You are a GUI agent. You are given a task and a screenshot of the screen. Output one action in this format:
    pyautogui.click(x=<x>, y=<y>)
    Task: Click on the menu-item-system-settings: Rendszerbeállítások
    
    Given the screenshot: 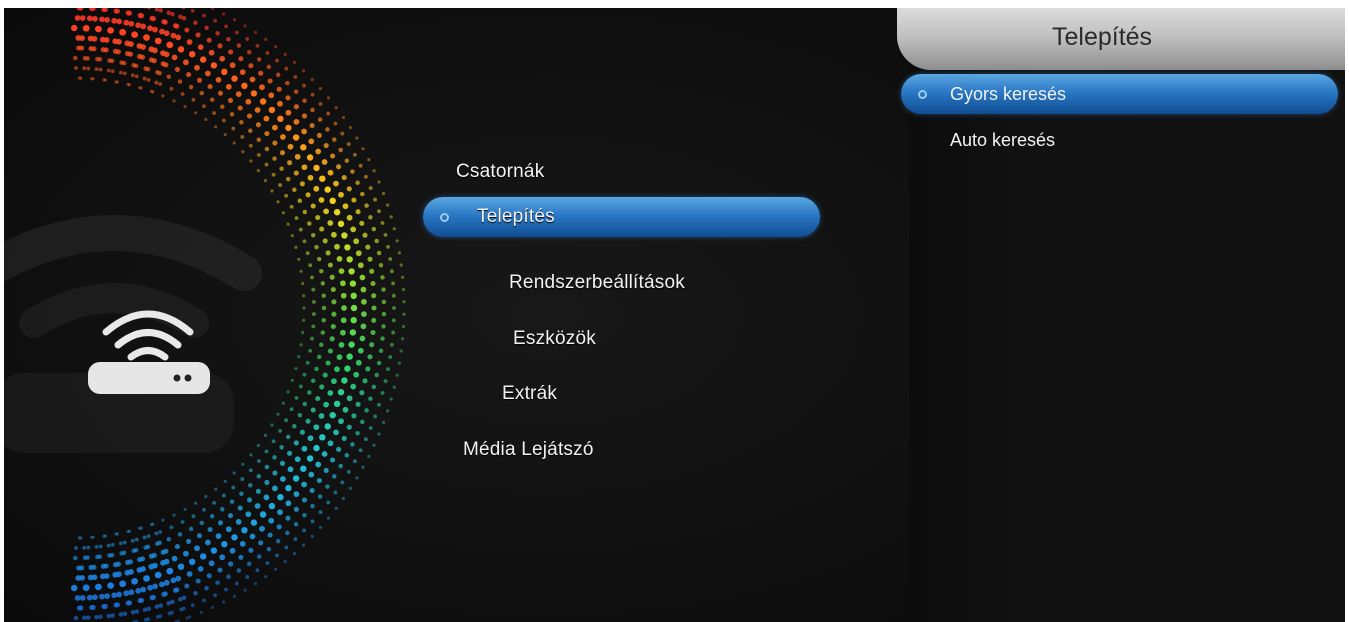 What is the action you would take?
    pyautogui.click(x=597, y=283)
    